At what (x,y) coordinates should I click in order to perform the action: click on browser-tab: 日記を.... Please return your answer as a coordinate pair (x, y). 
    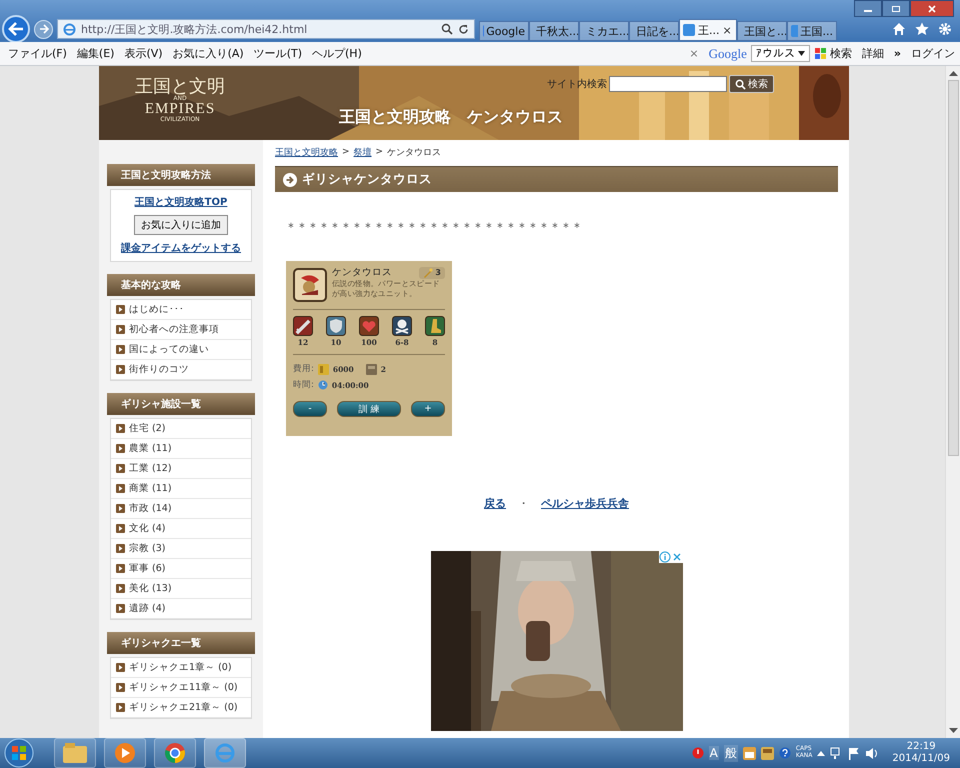
    Looking at the image, I should click on (654, 31).